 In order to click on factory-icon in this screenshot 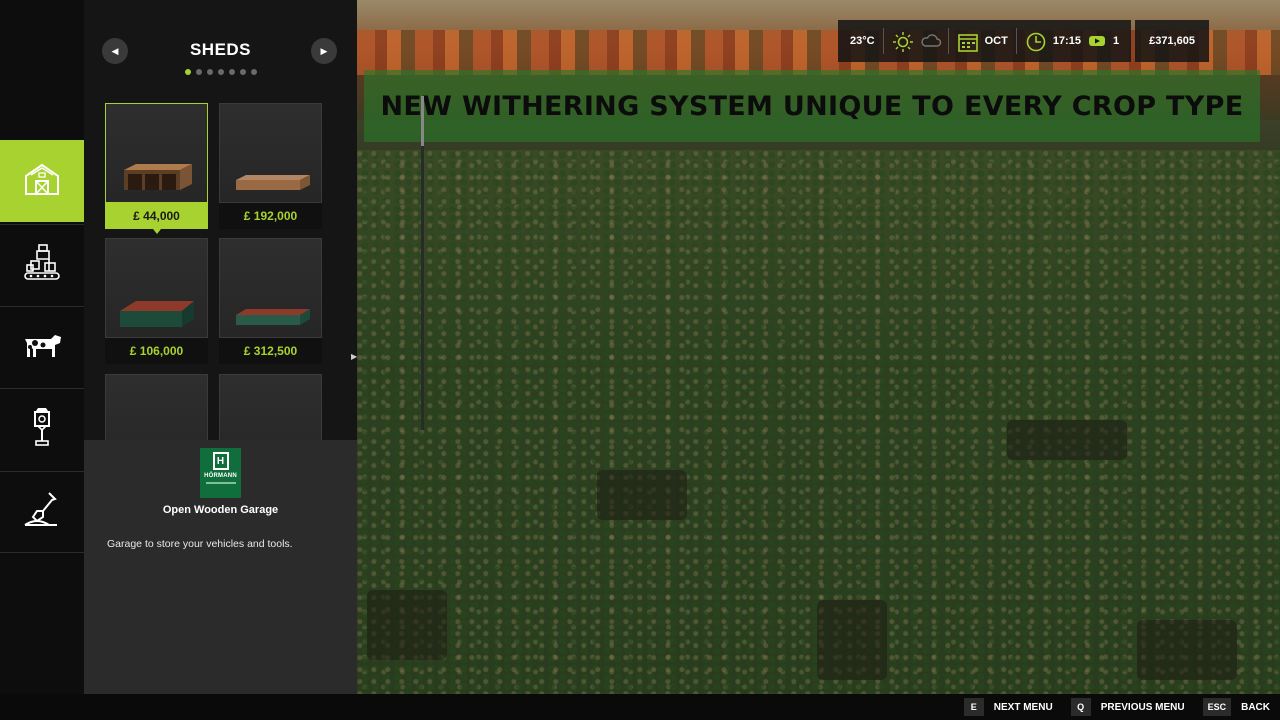, I will do `click(42, 265)`.